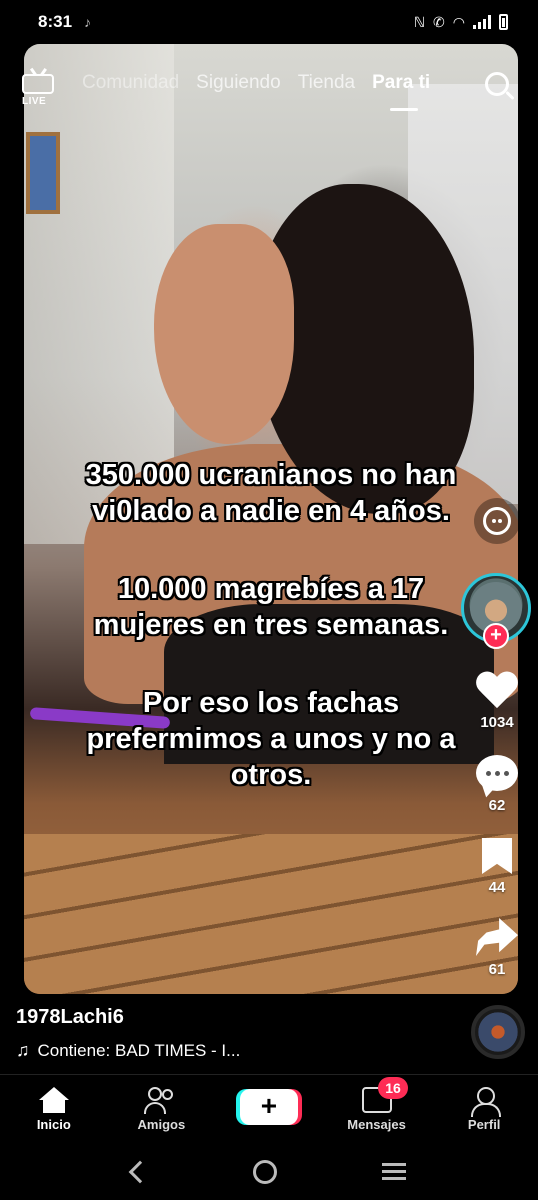  Describe the element at coordinates (38, 84) in the screenshot. I see `tv-icon` at that location.